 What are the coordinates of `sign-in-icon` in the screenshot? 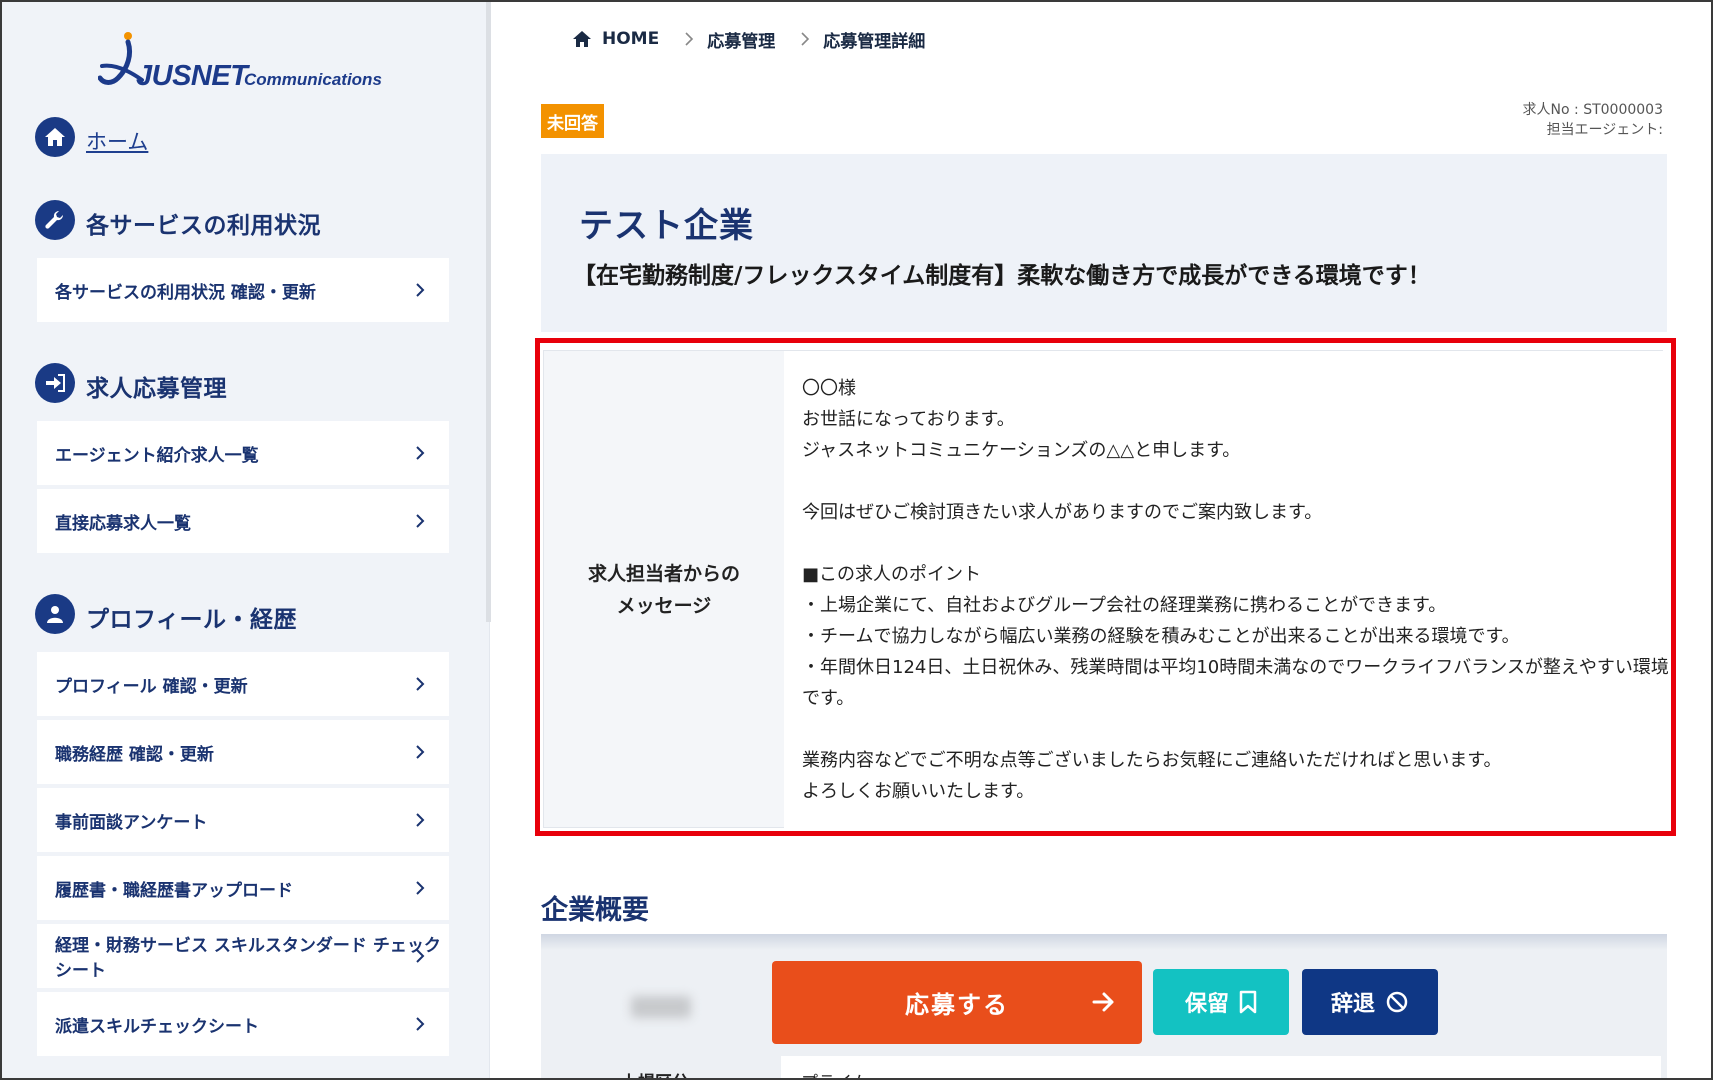 It's located at (55, 383).